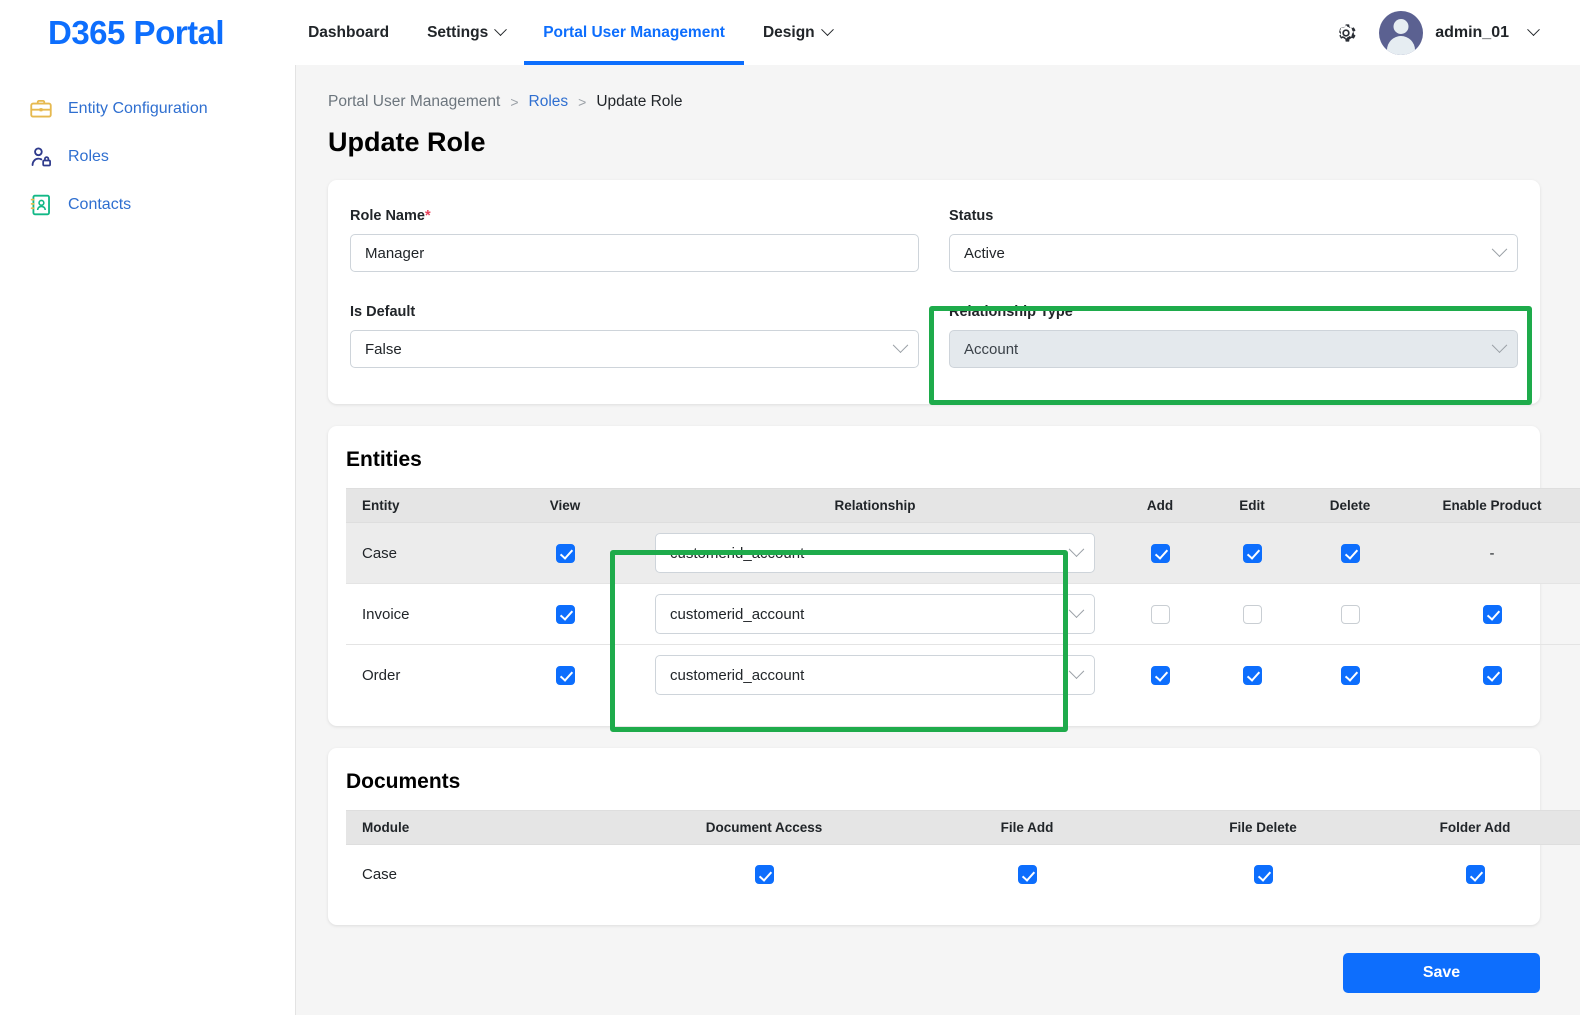 This screenshot has width=1580, height=1015. Describe the element at coordinates (634, 291) in the screenshot. I see `form-left-column: Role Name* Manager Is Default False` at that location.